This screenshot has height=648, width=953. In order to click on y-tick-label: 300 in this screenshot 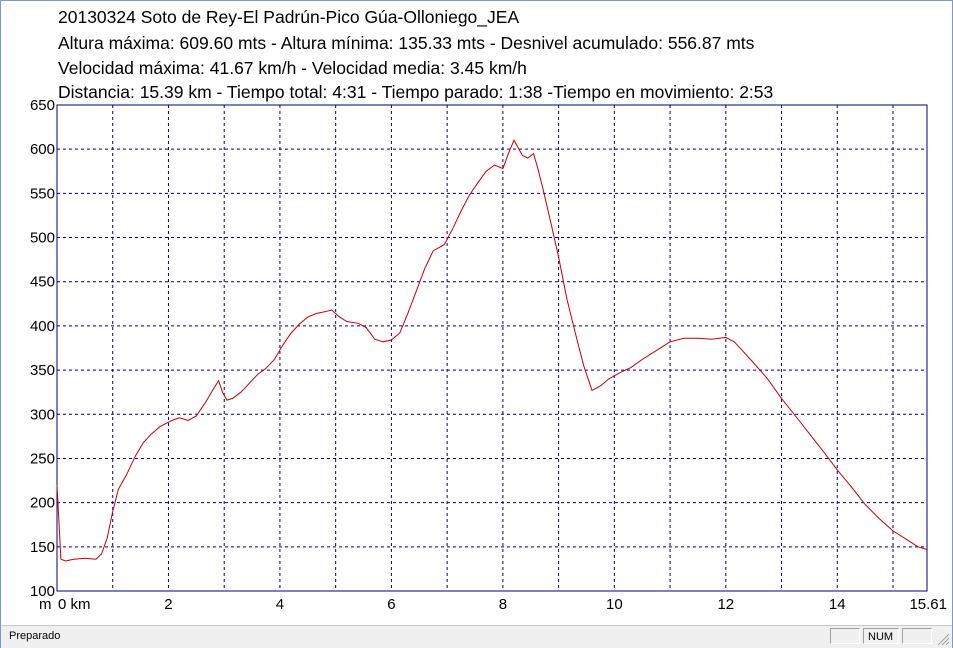, I will do `click(42, 414)`.